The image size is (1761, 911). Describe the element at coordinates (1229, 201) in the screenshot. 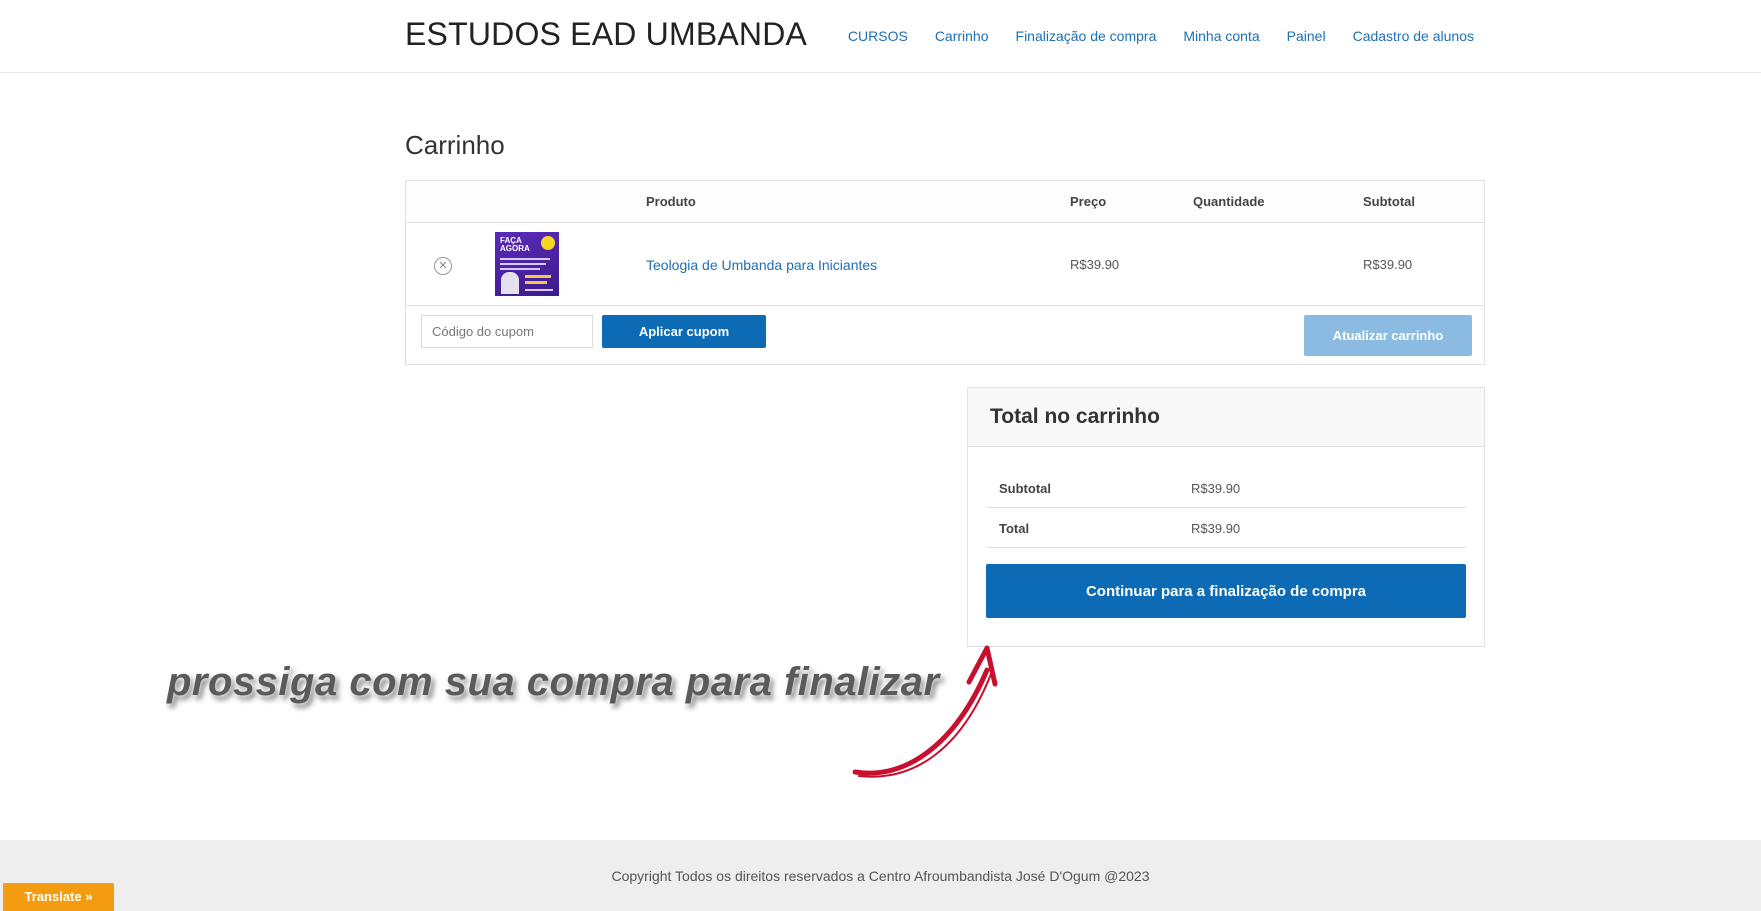

I see `column-header-quantity: Quantidade` at that location.